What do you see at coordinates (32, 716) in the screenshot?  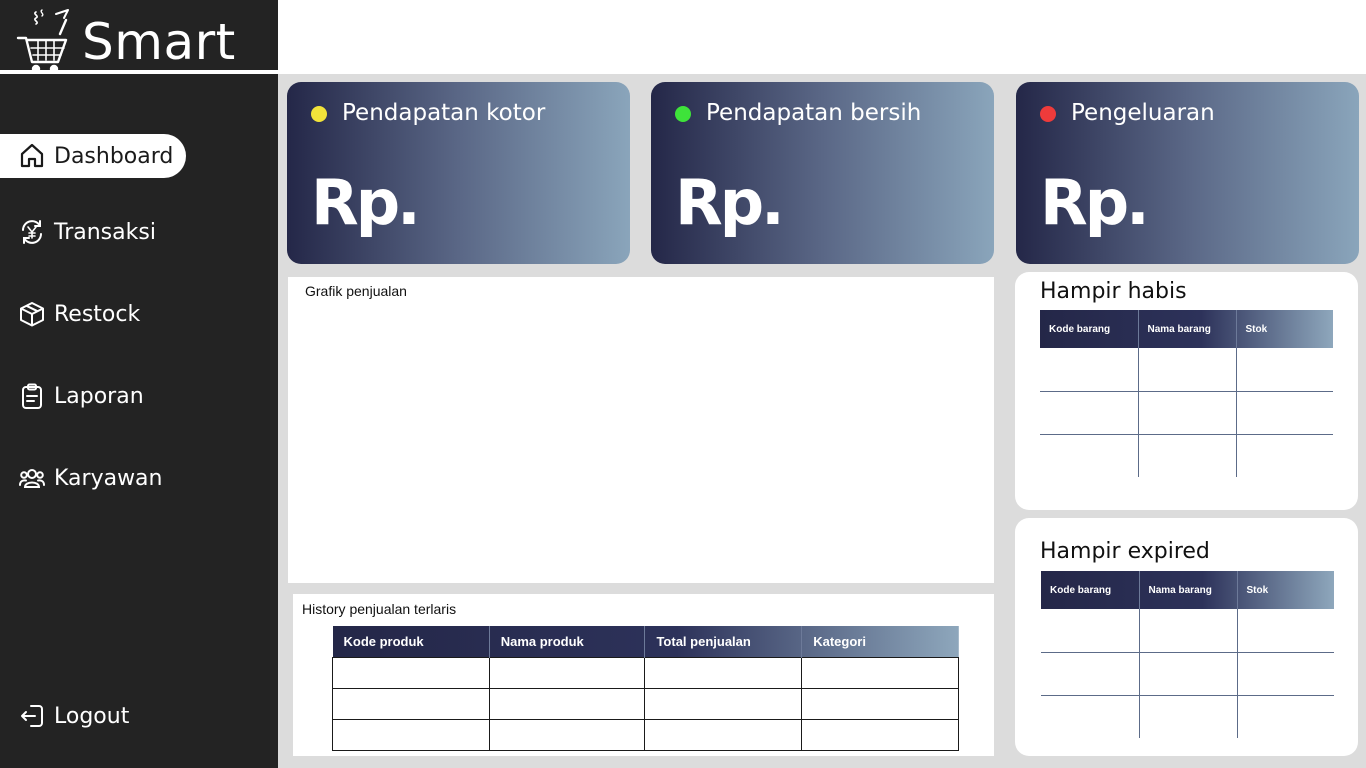 I see `logout-icon` at bounding box center [32, 716].